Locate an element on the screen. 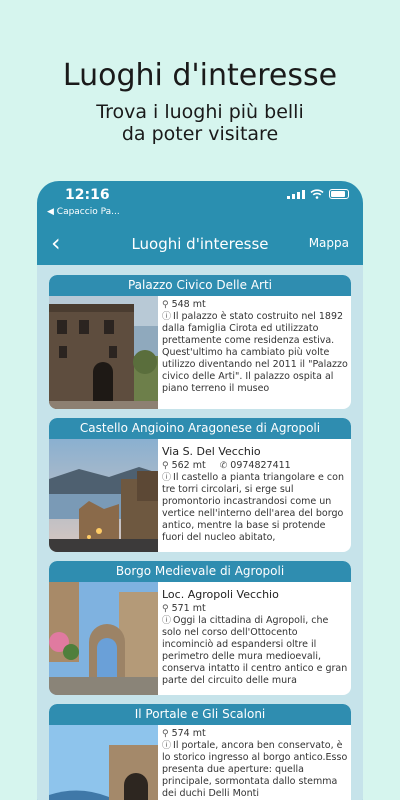 The width and height of the screenshot is (400, 800). place-meta: ⚲ 574 mt is located at coordinates (255, 733).